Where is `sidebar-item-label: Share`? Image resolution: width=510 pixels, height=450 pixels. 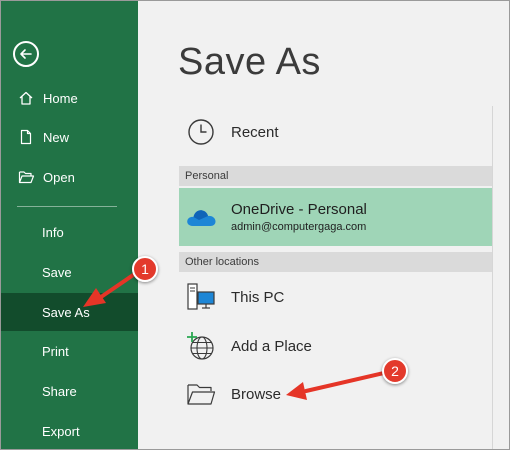
sidebar-item-label: Share is located at coordinates (59, 391).